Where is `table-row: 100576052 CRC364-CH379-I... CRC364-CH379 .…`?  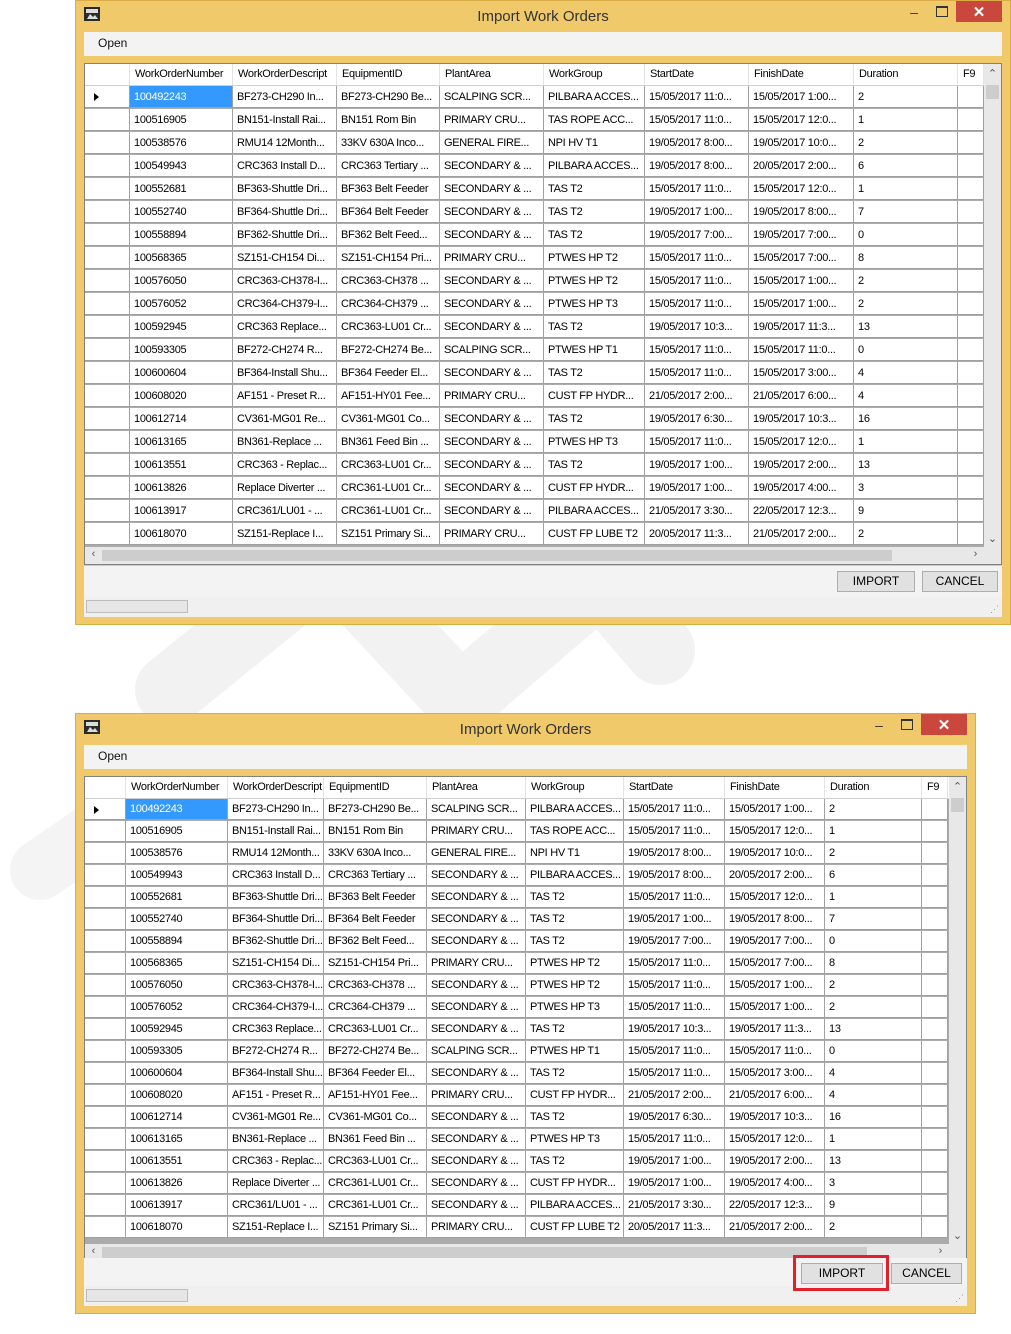 table-row: 100576052 CRC364-CH379-I... CRC364-CH379 .… is located at coordinates (534, 304).